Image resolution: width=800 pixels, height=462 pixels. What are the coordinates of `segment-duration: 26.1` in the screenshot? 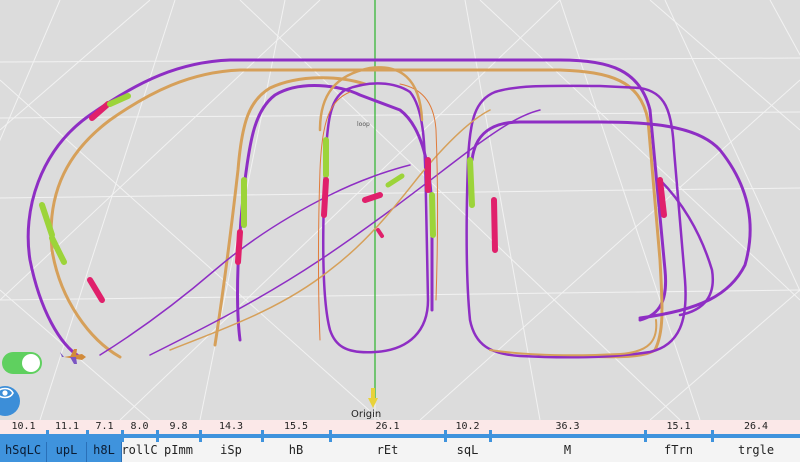 It's located at (387, 426).